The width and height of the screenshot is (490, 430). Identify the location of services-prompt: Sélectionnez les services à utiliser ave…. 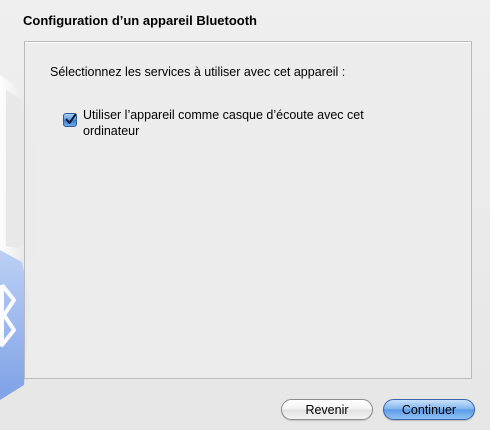
(198, 72).